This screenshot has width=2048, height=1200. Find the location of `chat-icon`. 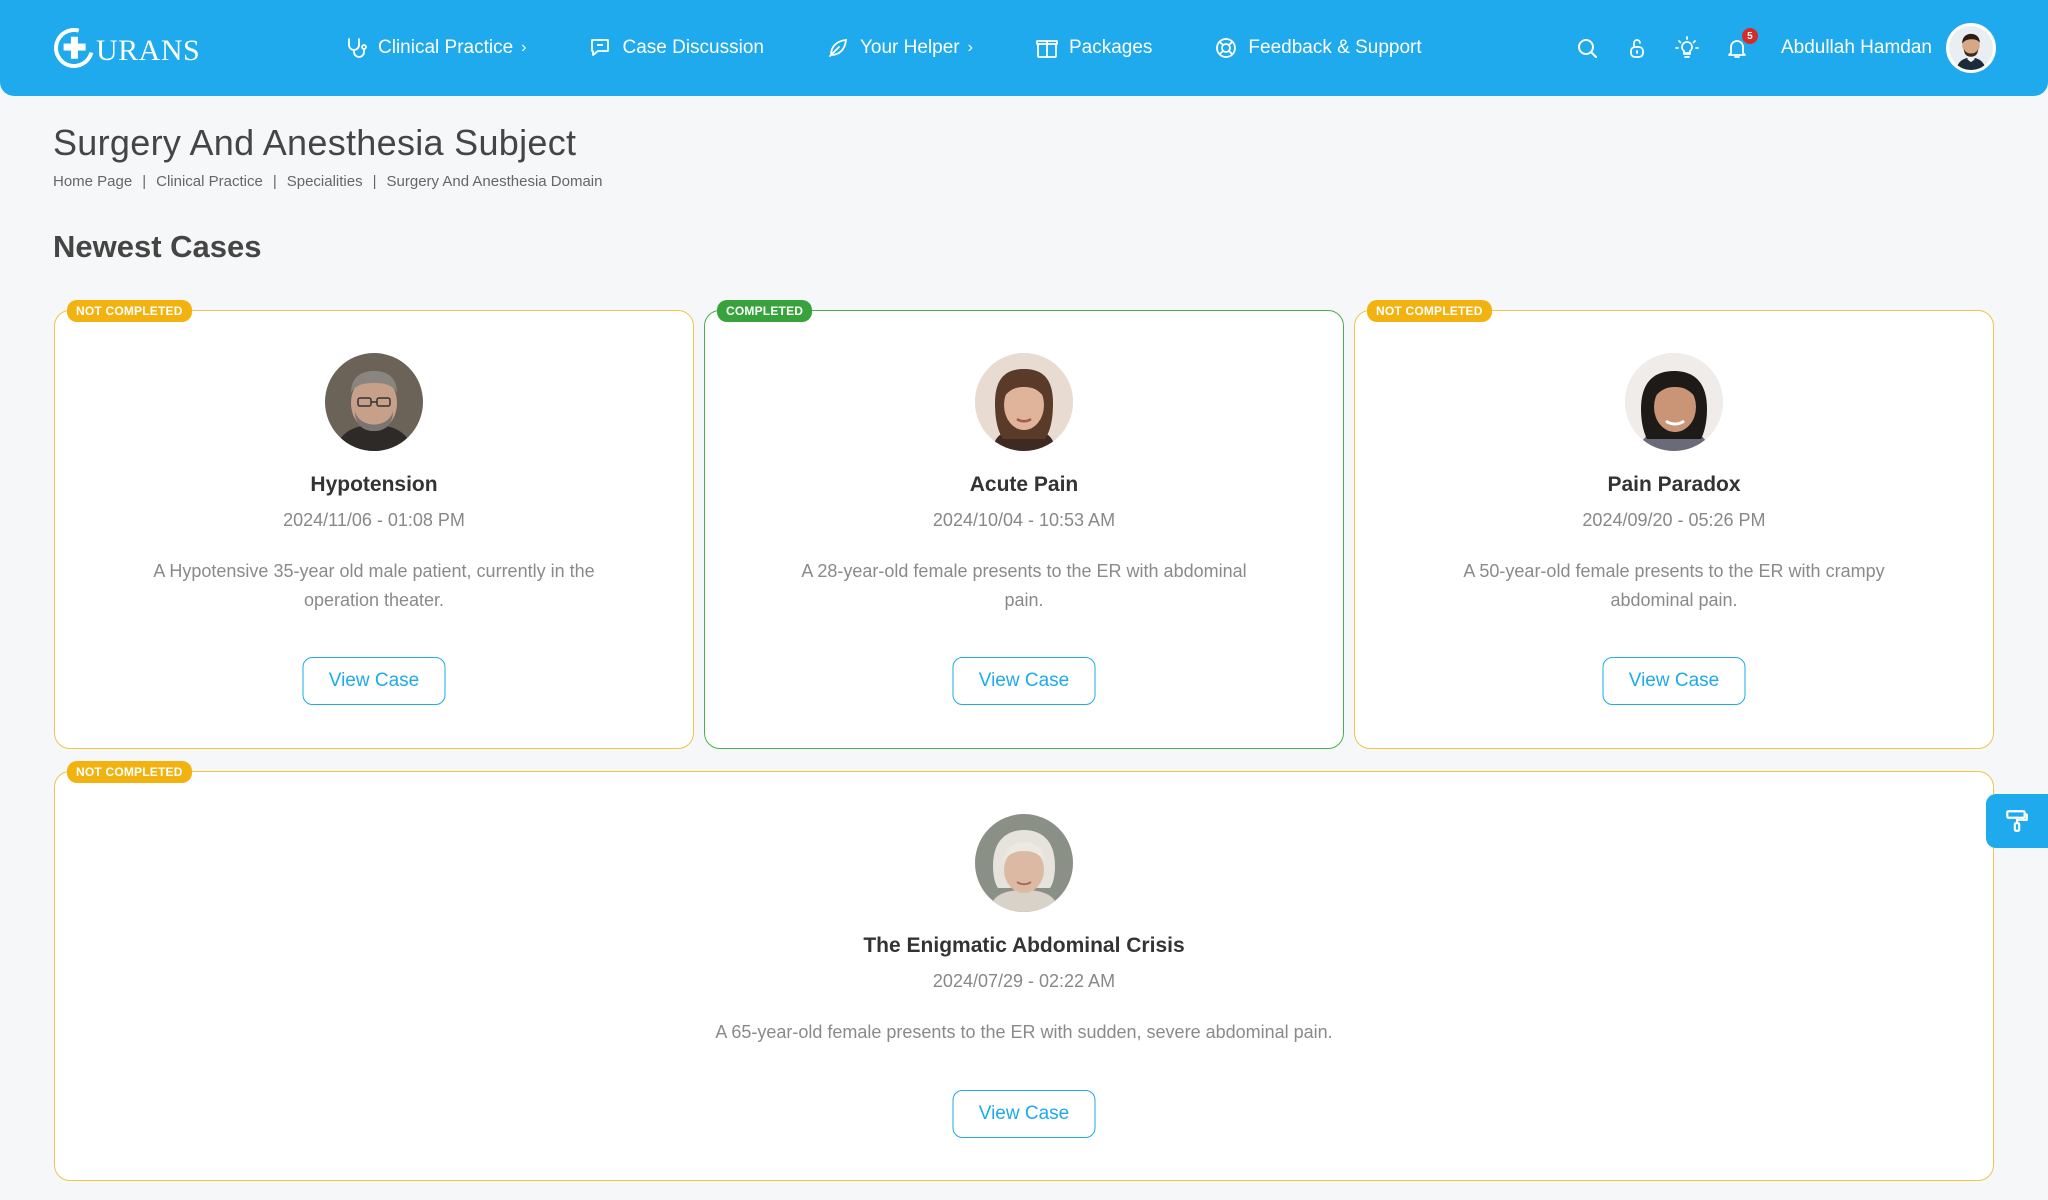

chat-icon is located at coordinates (600, 47).